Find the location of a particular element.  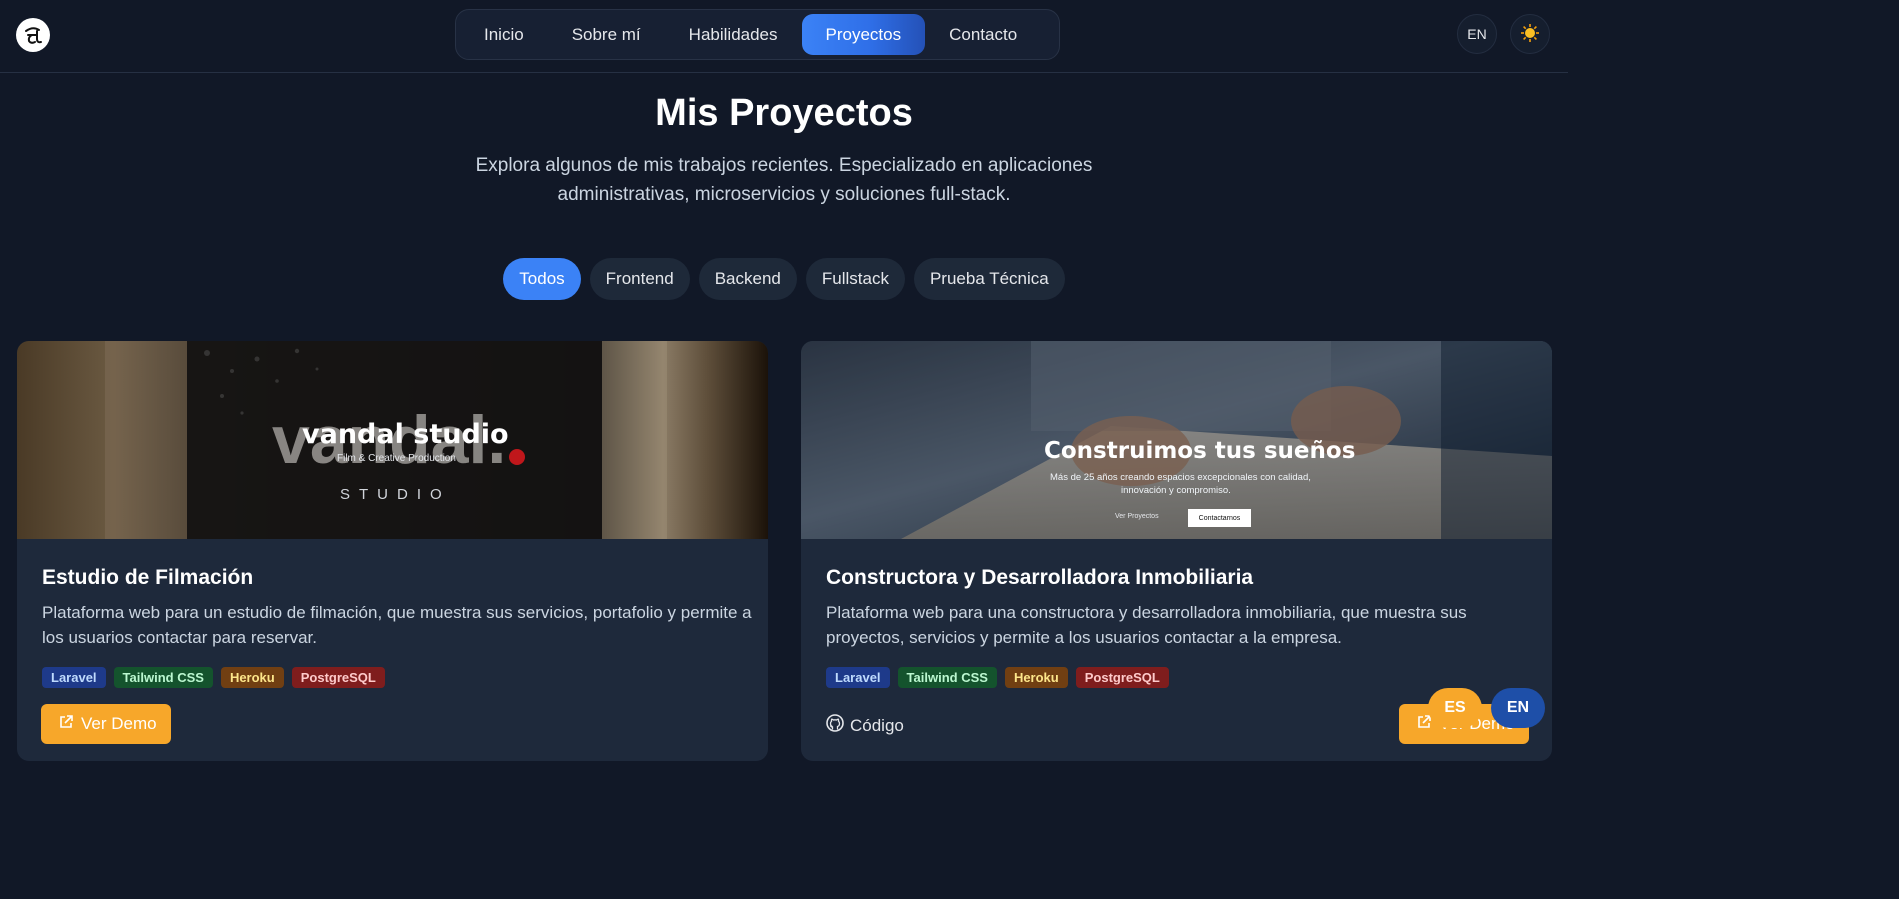

theme-toggle-button is located at coordinates (1530, 34).